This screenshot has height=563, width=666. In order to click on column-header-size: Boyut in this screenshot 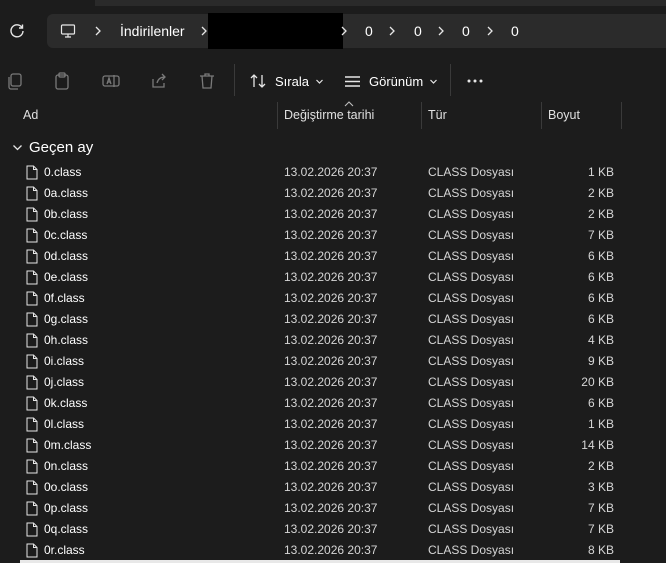, I will do `click(564, 115)`.